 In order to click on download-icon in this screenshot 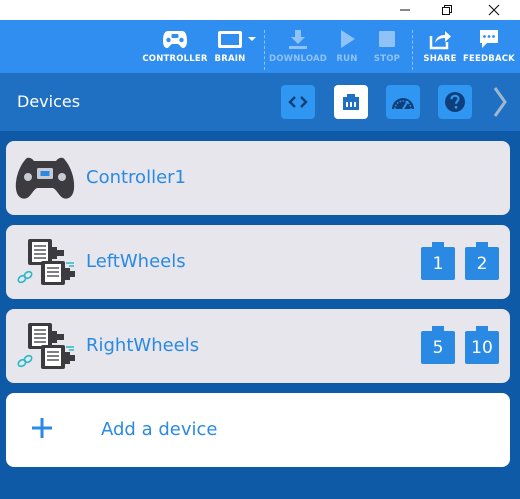, I will do `click(298, 39)`.